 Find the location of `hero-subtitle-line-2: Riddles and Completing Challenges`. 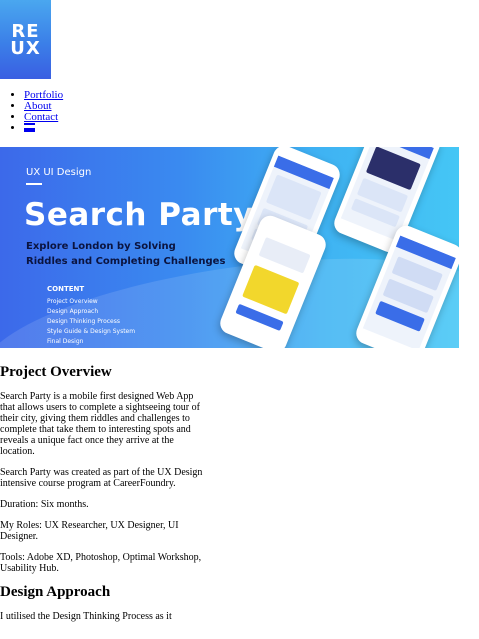

hero-subtitle-line-2: Riddles and Completing Challenges is located at coordinates (126, 261).